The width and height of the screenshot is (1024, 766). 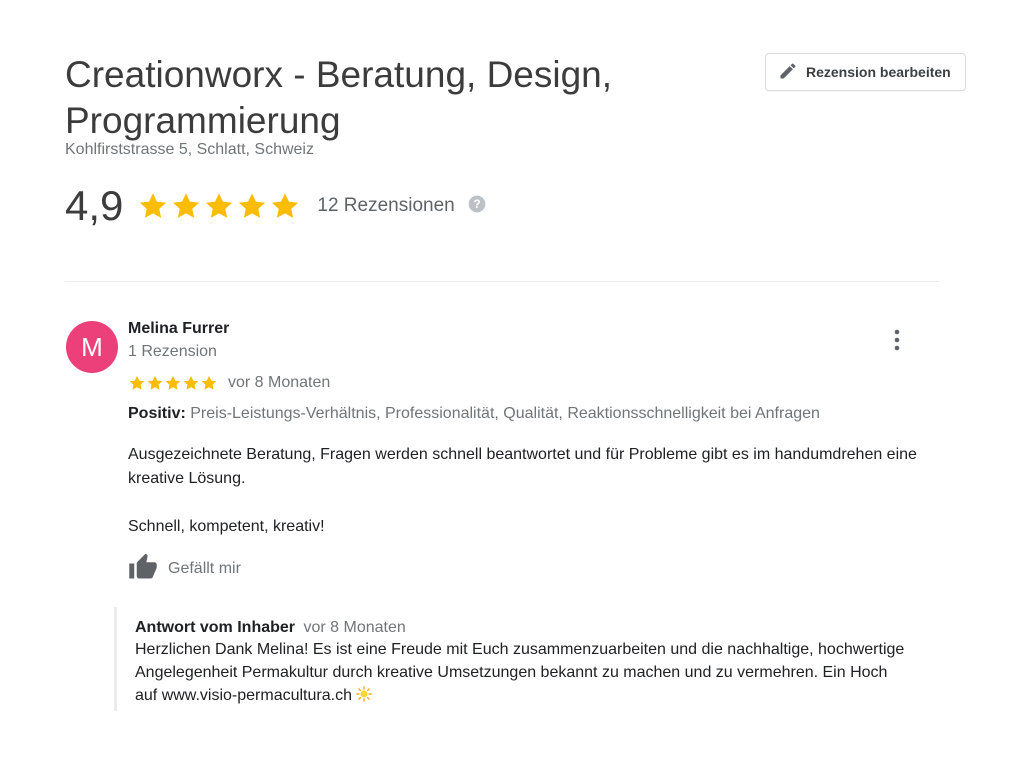 What do you see at coordinates (364, 694) in the screenshot?
I see `sun-icon` at bounding box center [364, 694].